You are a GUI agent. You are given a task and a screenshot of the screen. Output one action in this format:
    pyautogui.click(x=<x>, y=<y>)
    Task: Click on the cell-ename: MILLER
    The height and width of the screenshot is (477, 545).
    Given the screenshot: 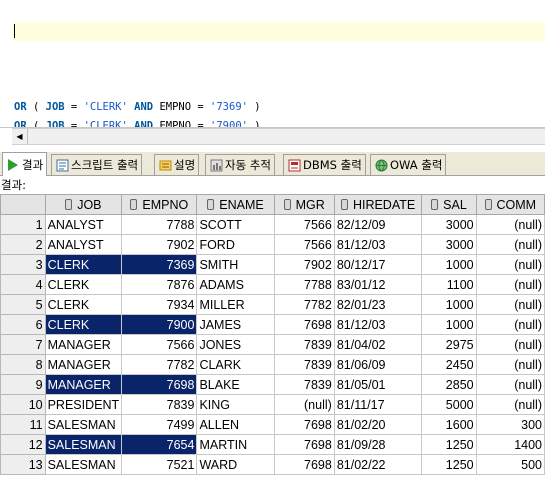 What is the action you would take?
    pyautogui.click(x=235, y=304)
    